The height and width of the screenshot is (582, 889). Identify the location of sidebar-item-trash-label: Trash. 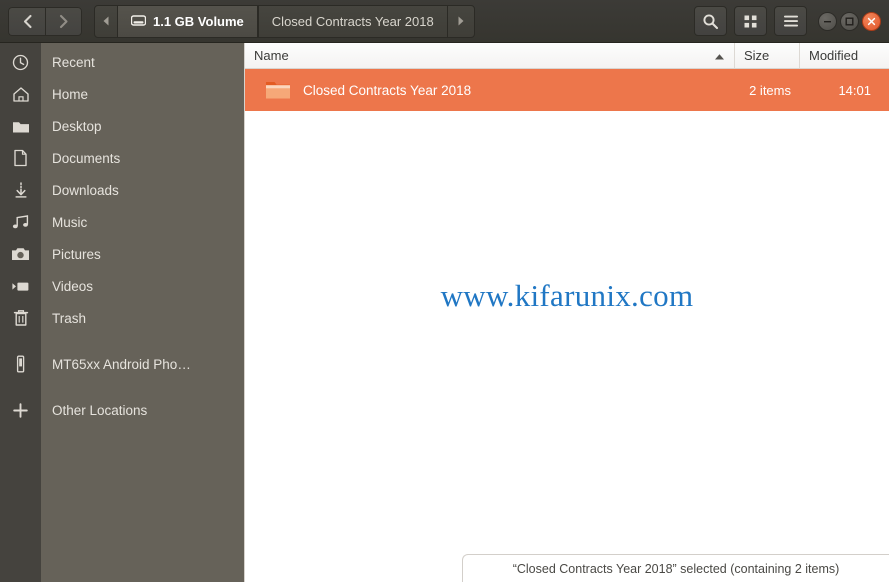
(69, 318).